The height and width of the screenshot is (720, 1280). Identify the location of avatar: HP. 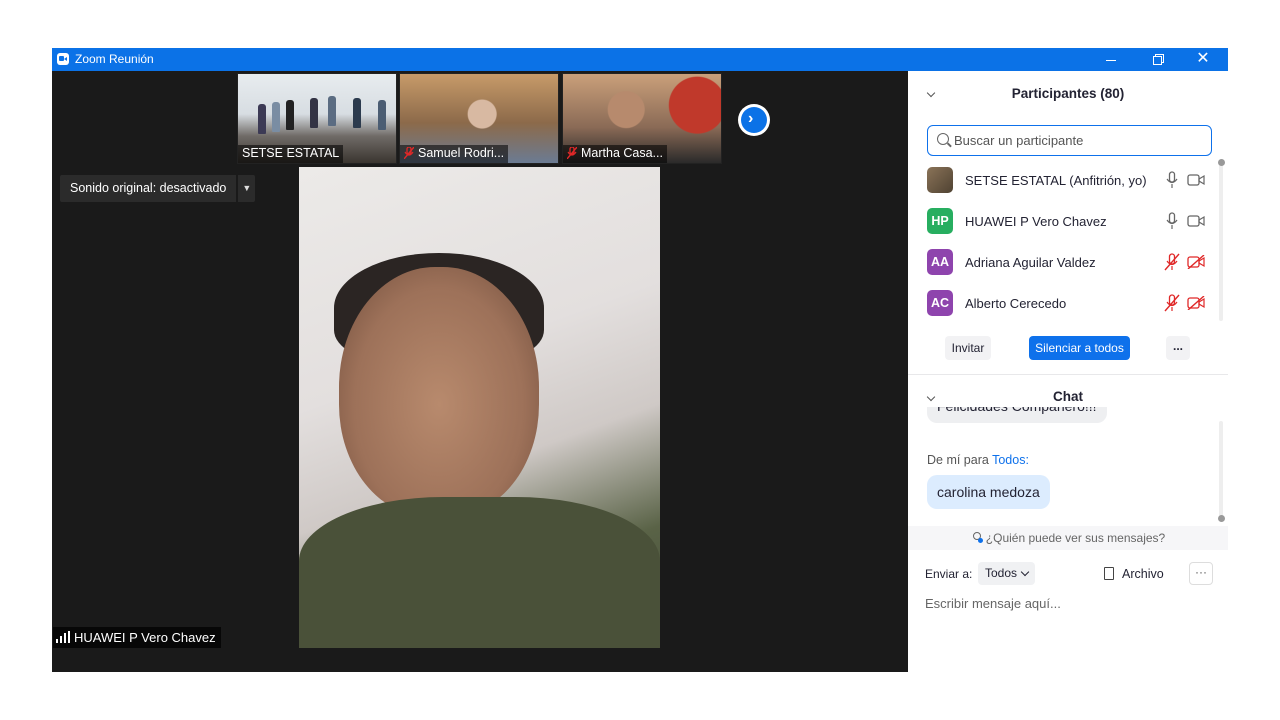
(940, 221).